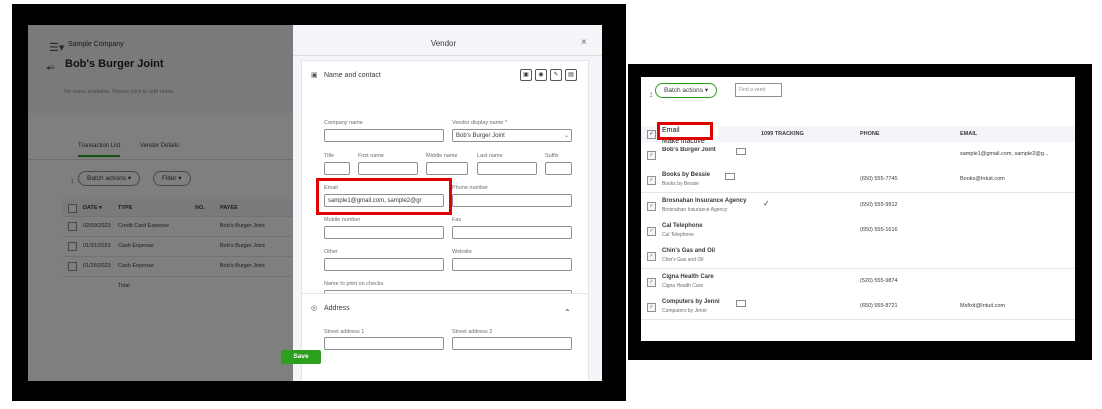  I want to click on vendor-company: Cal Telephone, so click(678, 234).